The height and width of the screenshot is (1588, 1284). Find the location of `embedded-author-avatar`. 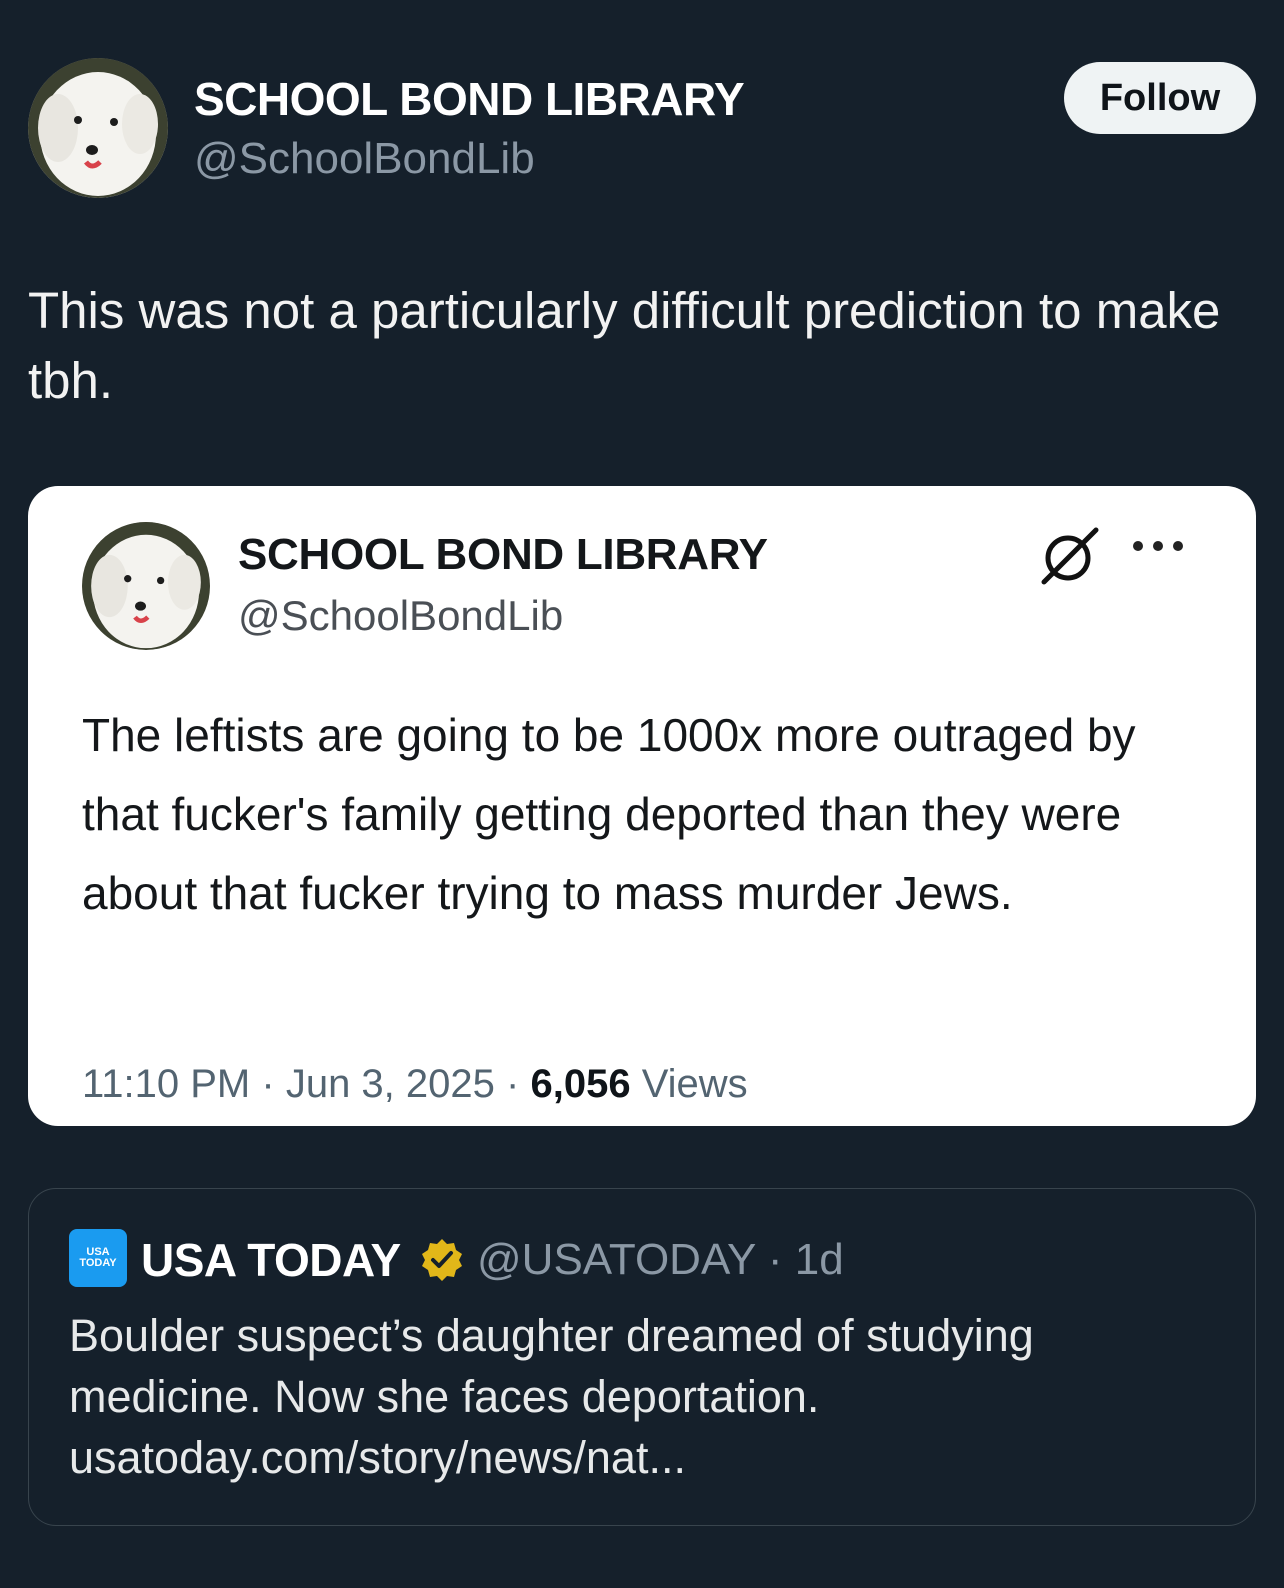

embedded-author-avatar is located at coordinates (146, 586).